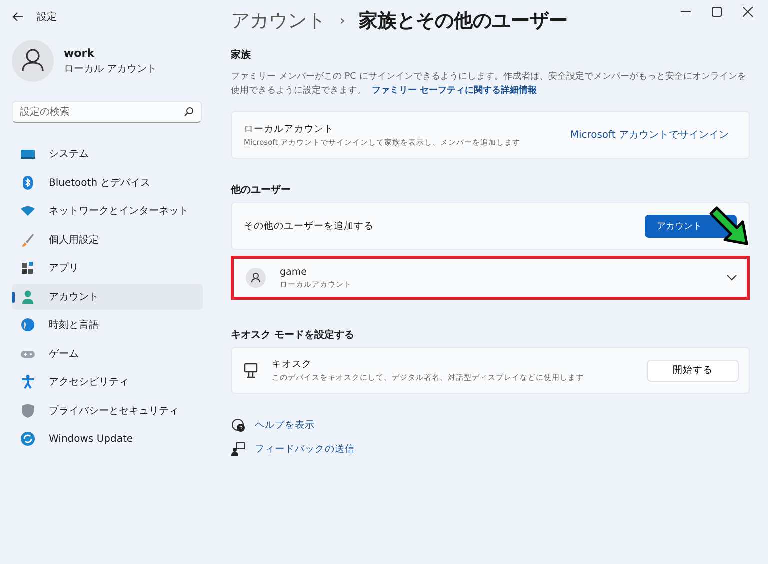  What do you see at coordinates (107, 211) in the screenshot?
I see `sidebar-item: ネットワークとインターネット` at bounding box center [107, 211].